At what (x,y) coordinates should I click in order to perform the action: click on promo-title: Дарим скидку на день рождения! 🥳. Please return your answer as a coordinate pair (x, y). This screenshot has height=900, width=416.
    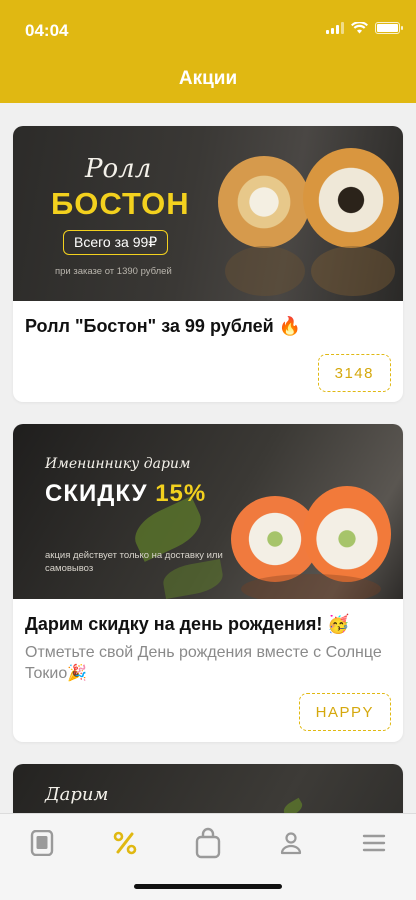
    Looking at the image, I should click on (187, 624).